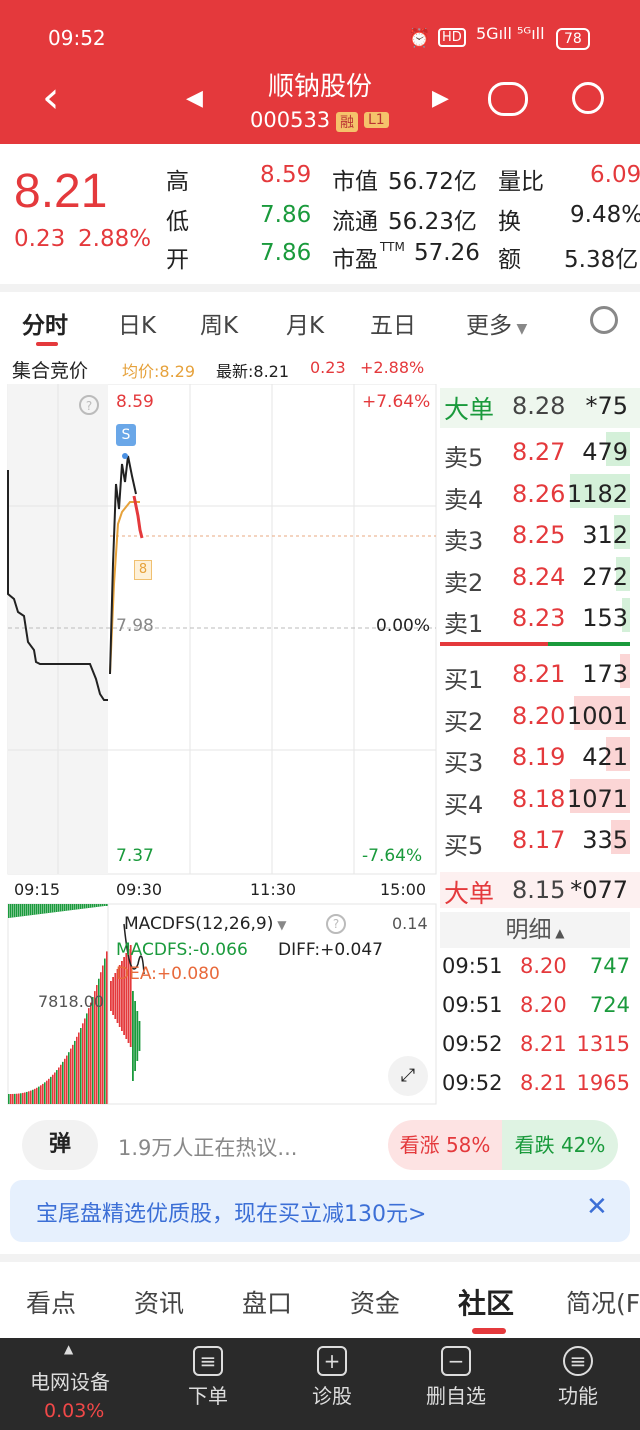 This screenshot has height=1430, width=640. Describe the element at coordinates (528, 930) in the screenshot. I see `detail-label: 明细` at that location.